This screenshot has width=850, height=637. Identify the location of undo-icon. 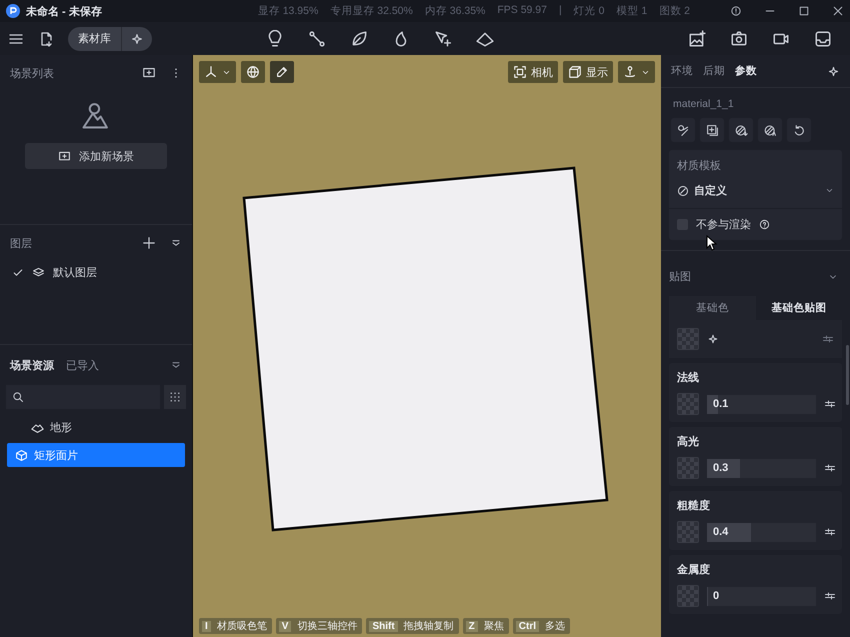
(799, 130).